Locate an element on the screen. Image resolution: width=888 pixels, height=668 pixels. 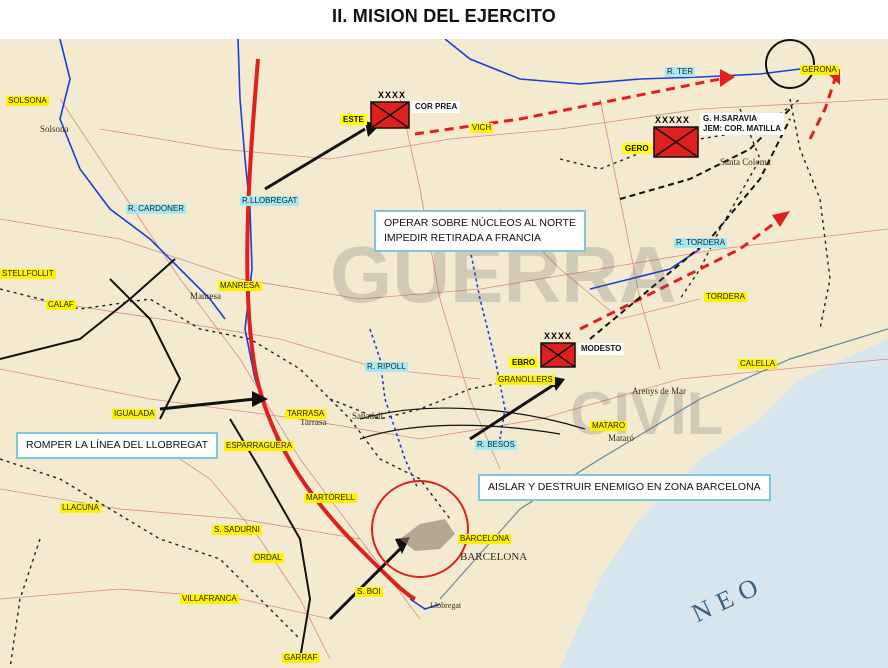
unit-tag-gero: GERO is located at coordinates (637, 148).